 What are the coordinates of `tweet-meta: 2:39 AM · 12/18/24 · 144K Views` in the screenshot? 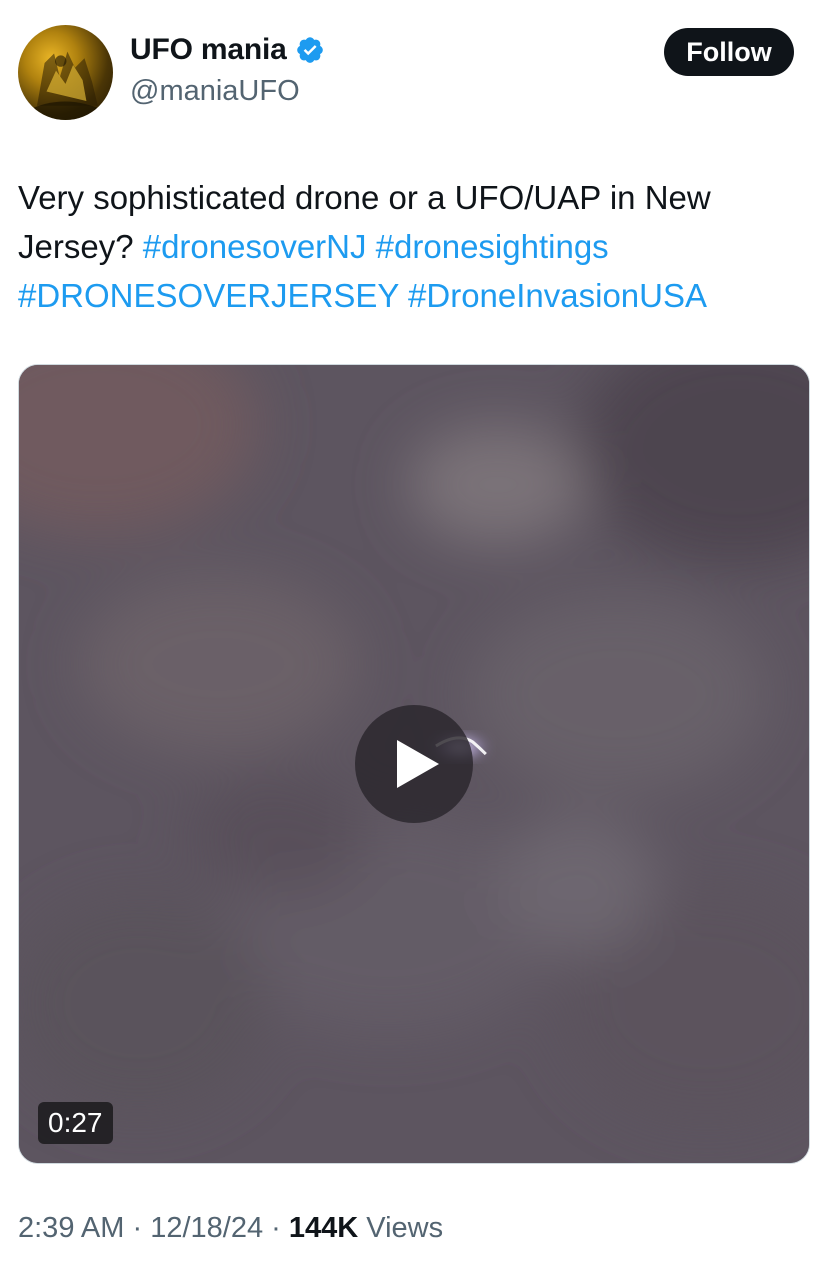 It's located at (230, 1228).